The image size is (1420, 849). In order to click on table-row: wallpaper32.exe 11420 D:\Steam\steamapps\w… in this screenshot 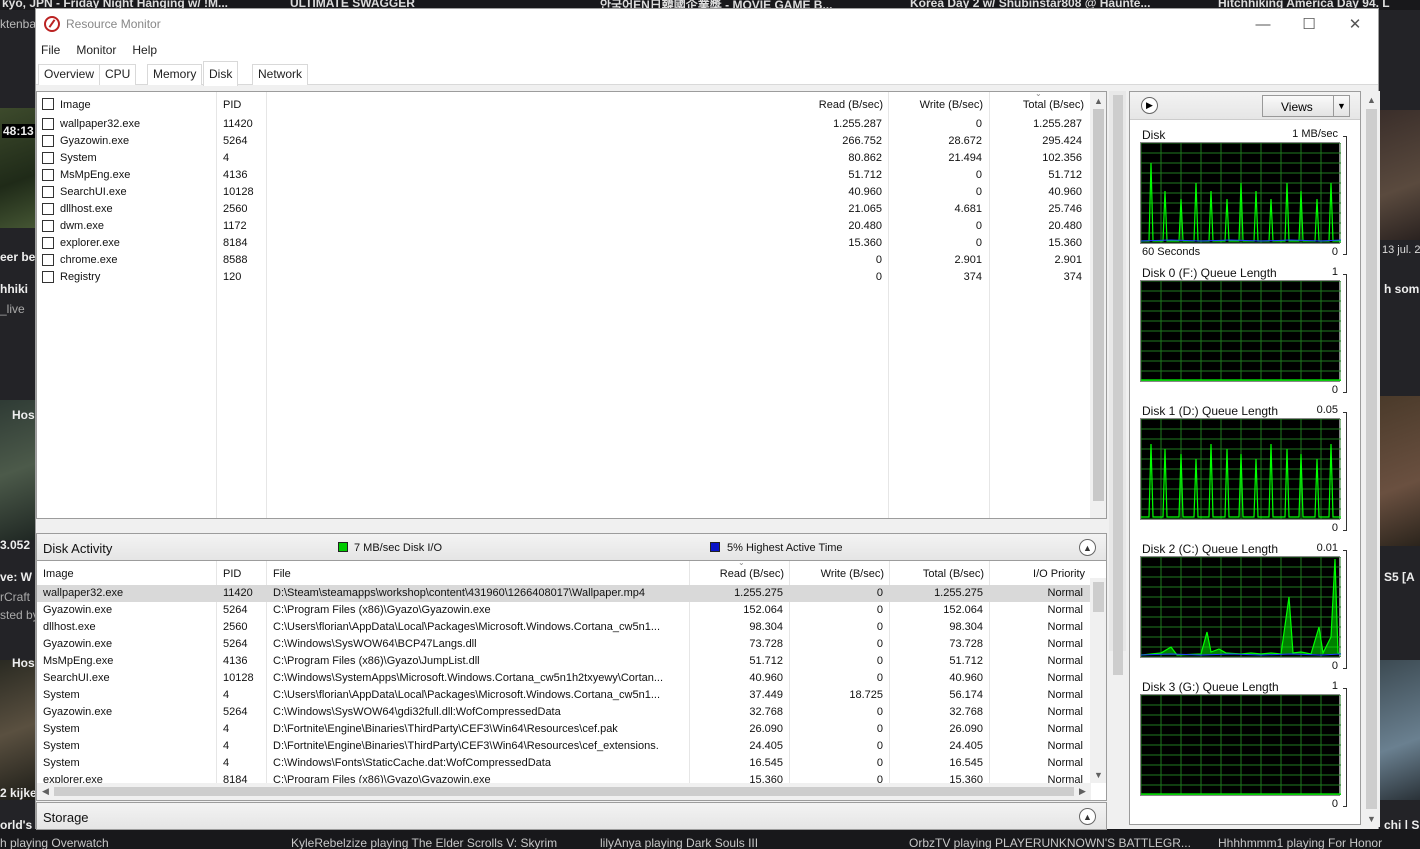, I will do `click(564, 593)`.